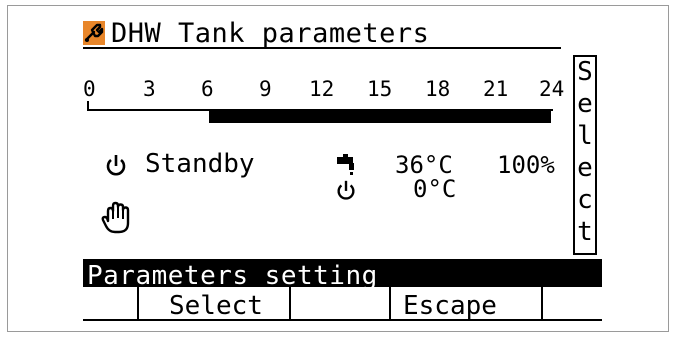  I want to click on scale-tick-label: 21, so click(496, 89).